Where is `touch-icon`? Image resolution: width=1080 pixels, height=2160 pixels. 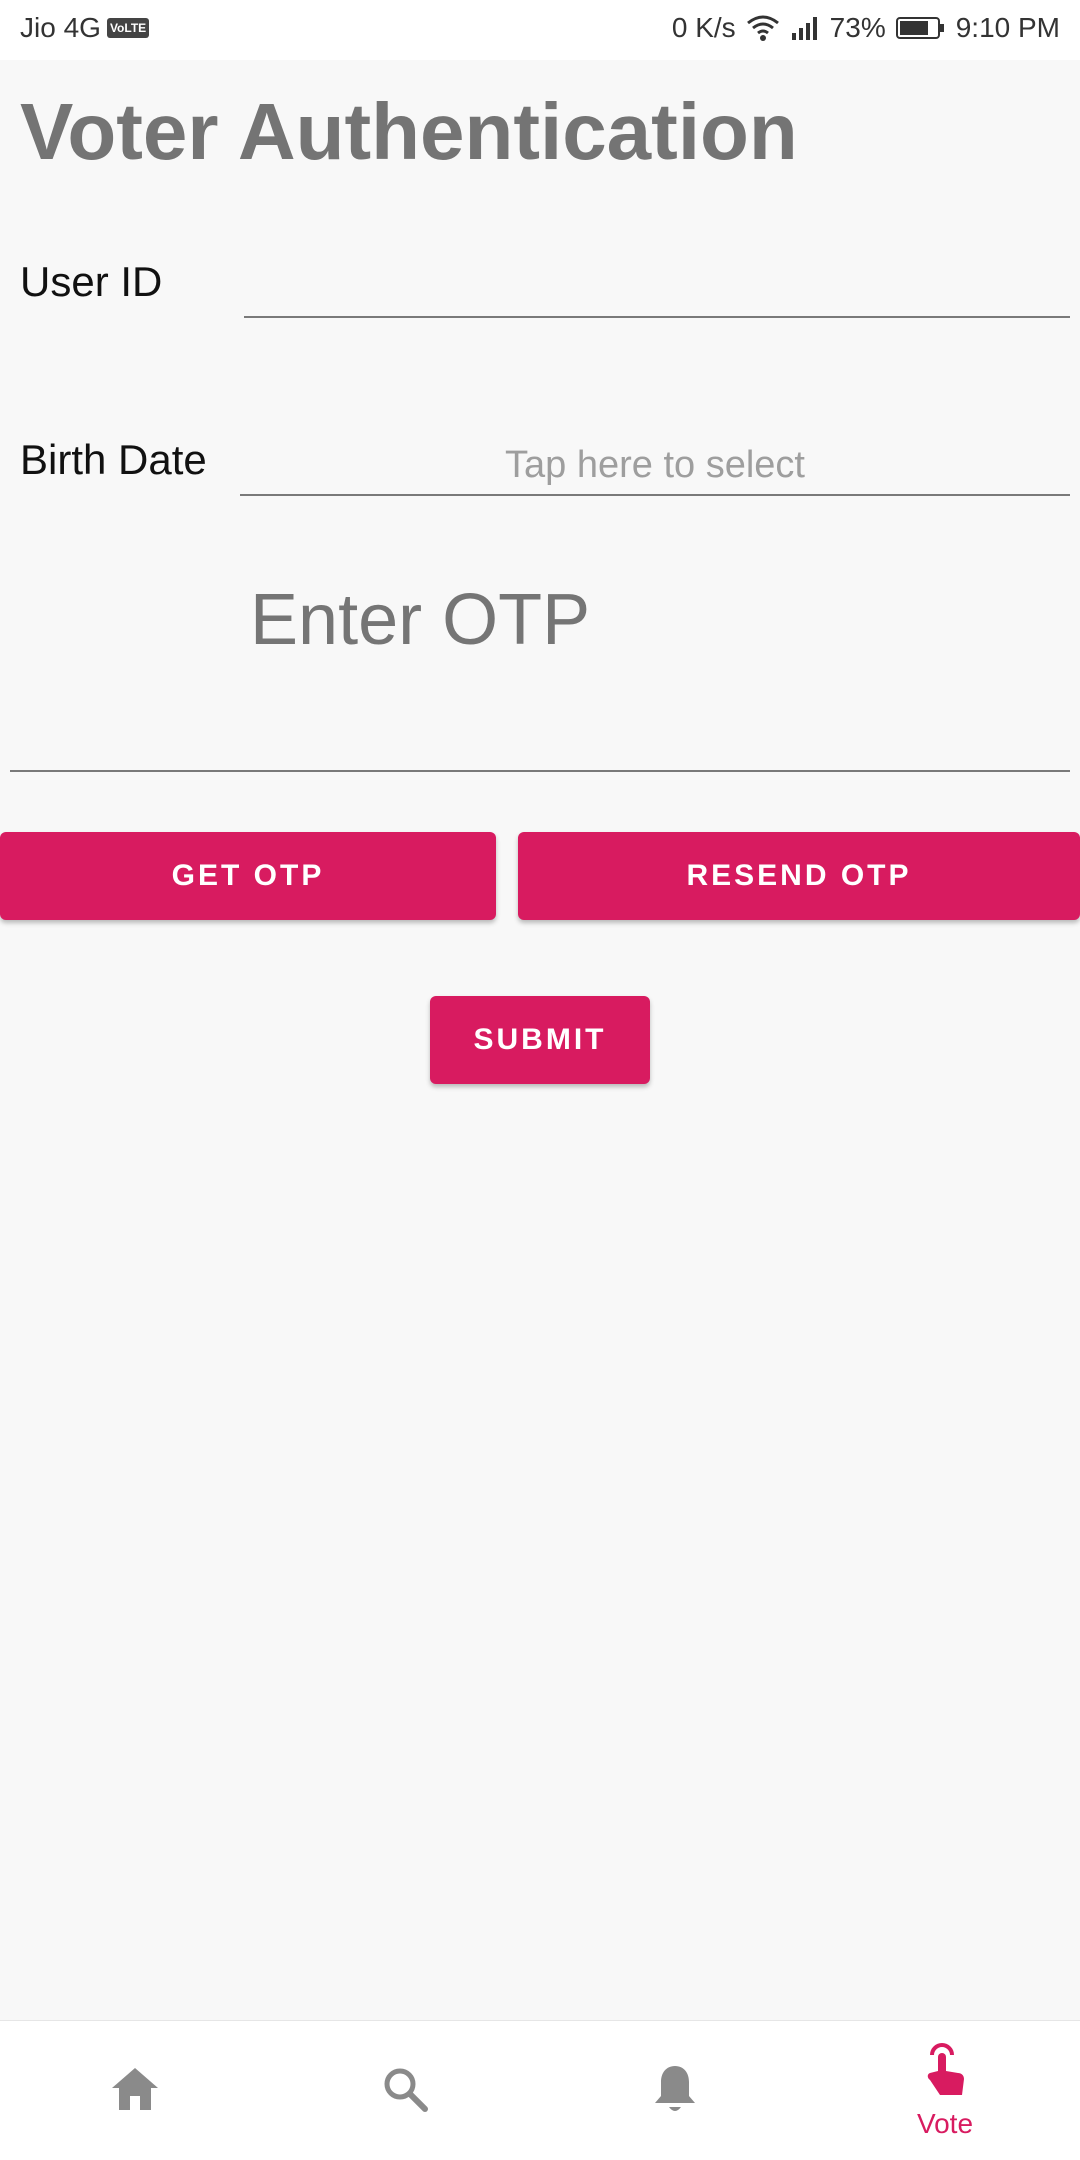
touch-icon is located at coordinates (945, 2073).